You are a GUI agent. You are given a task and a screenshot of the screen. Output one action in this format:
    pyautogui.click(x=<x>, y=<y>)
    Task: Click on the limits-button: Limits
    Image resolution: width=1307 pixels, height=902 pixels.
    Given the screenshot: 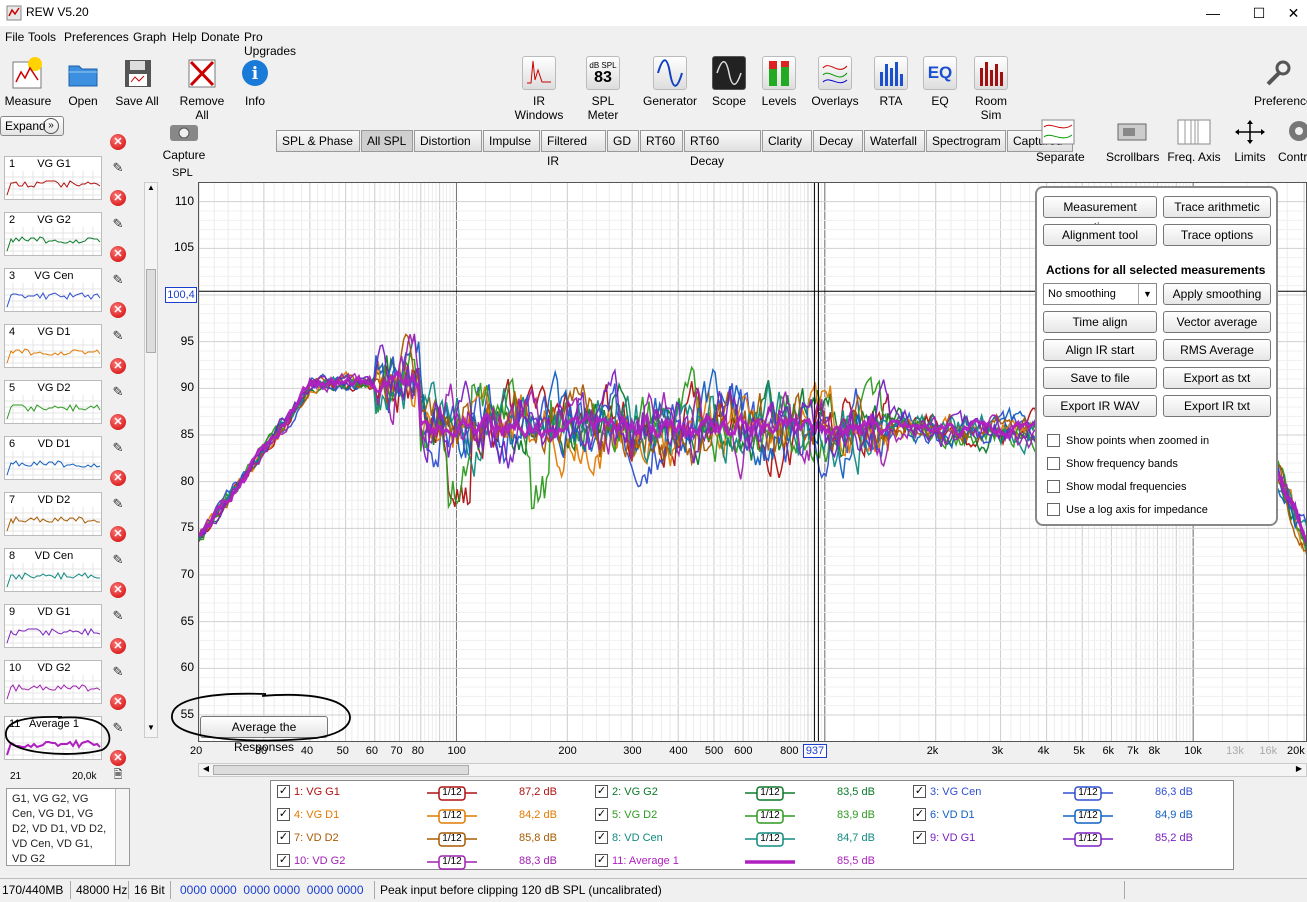 What is the action you would take?
    pyautogui.click(x=1250, y=141)
    